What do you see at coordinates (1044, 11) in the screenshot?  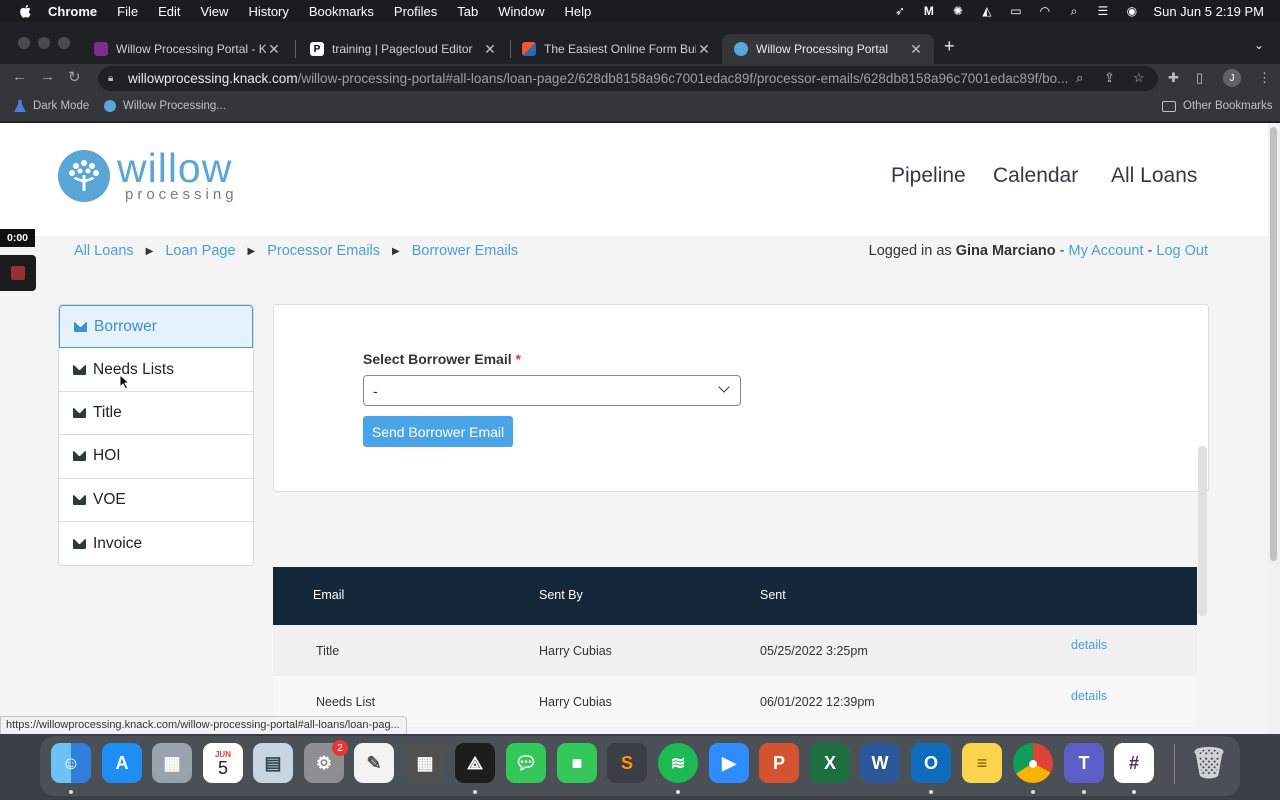 I see `wifi-icon: ◠` at bounding box center [1044, 11].